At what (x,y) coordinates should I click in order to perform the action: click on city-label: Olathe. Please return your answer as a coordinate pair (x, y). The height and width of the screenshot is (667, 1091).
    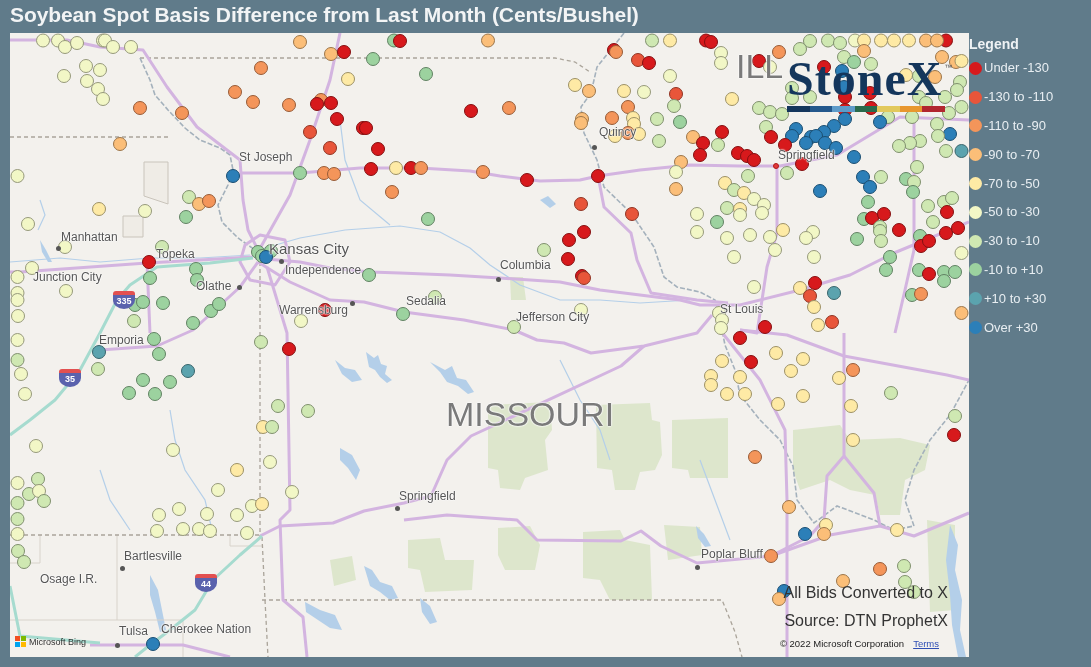
    Looking at the image, I should click on (214, 286).